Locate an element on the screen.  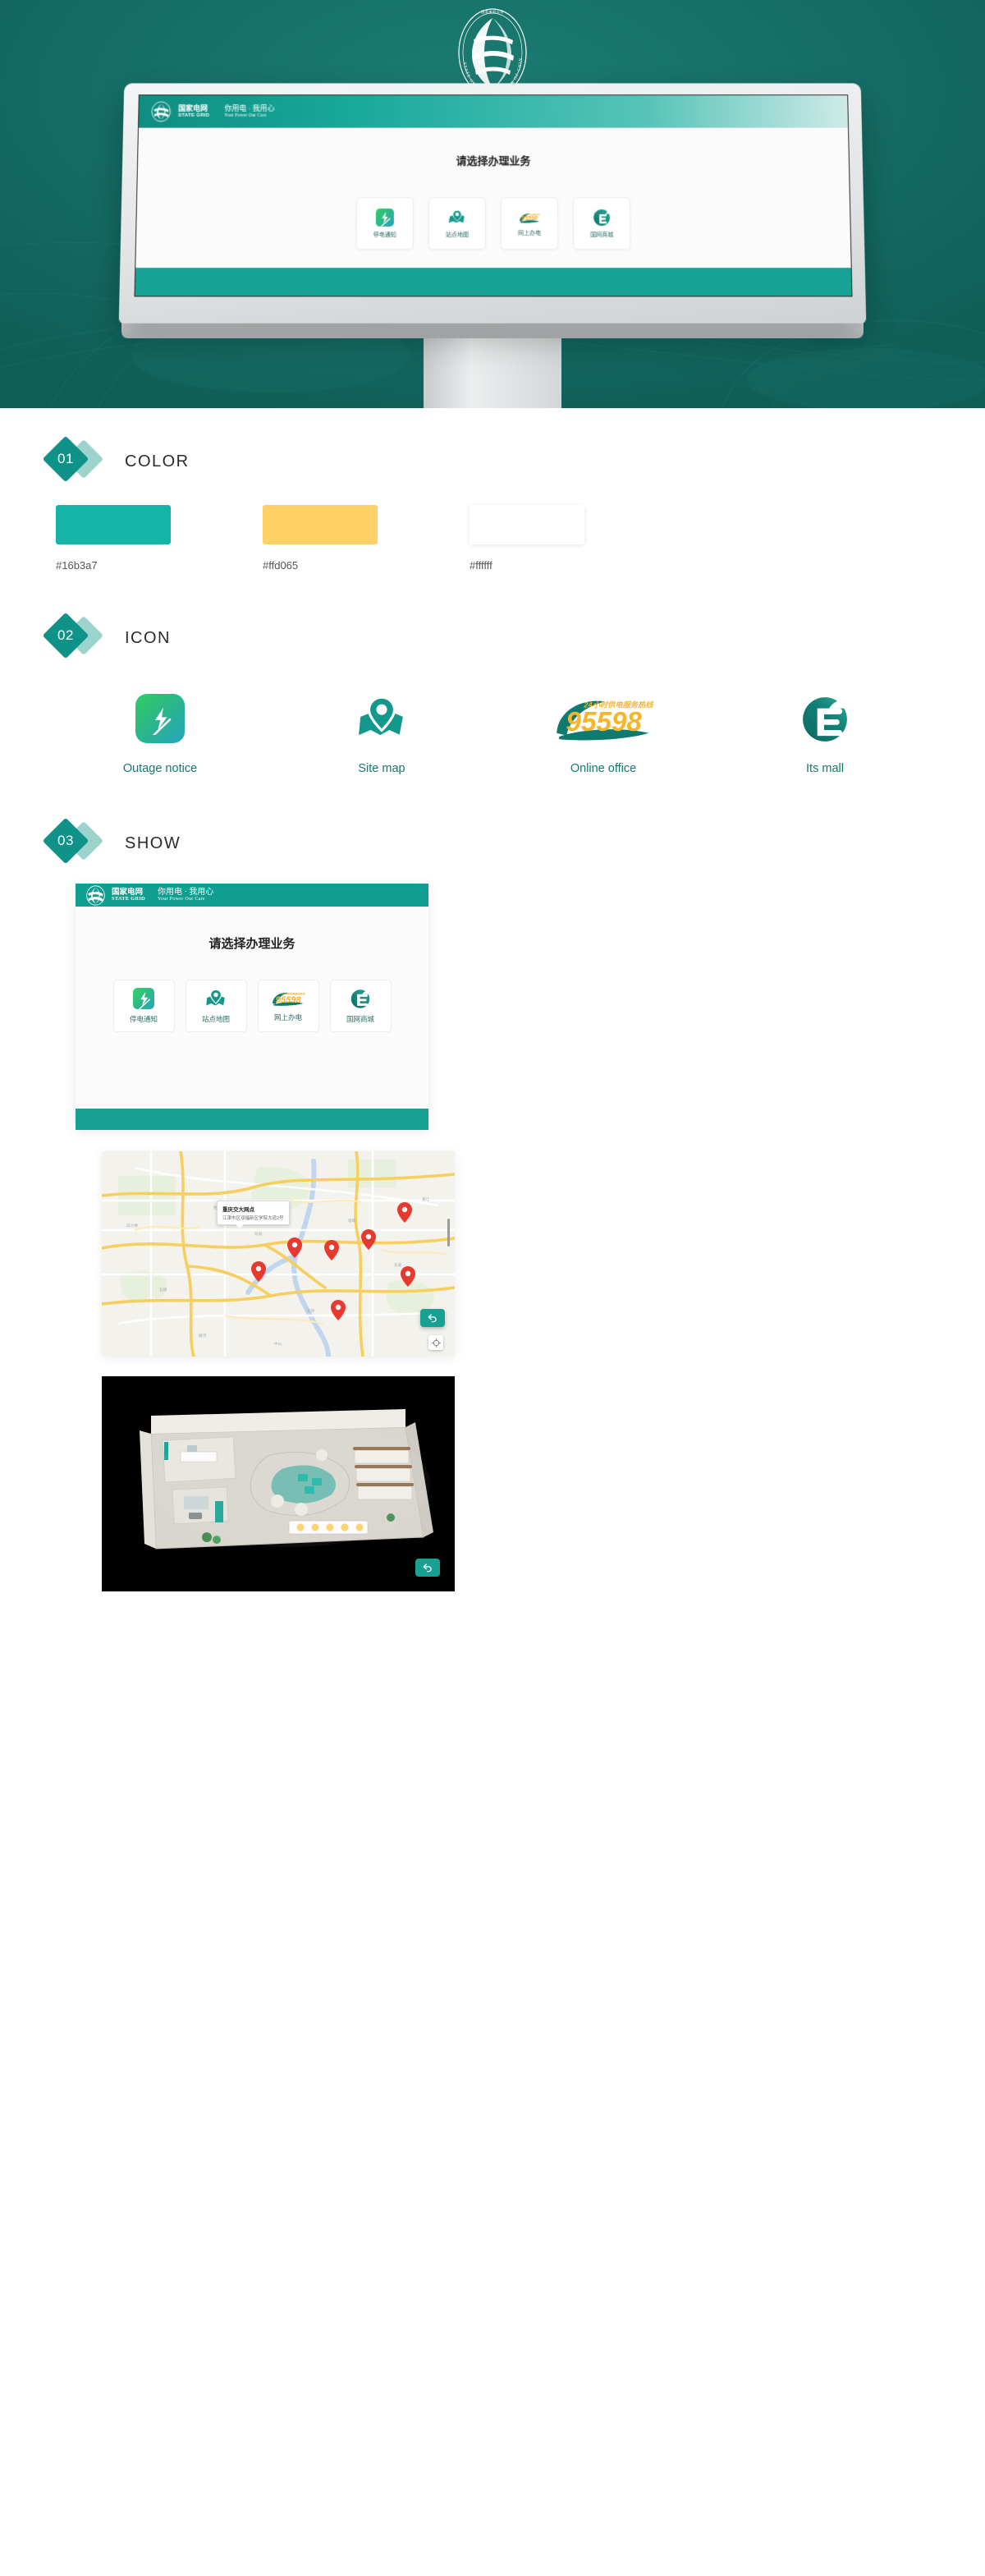
show-screen-render is located at coordinates (279, 1483).